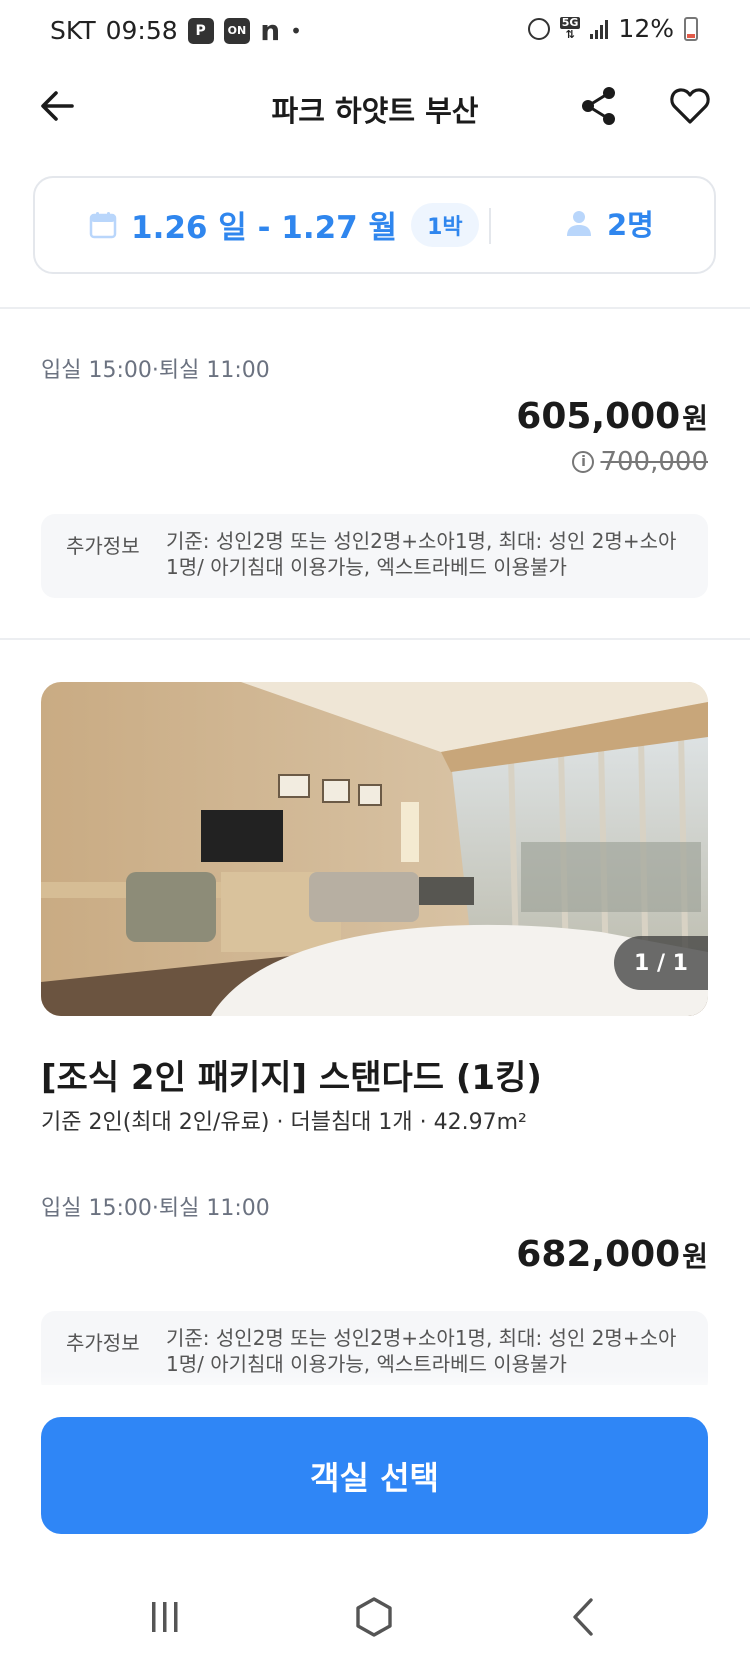  Describe the element at coordinates (200, 30) in the screenshot. I see `p-notification-icon: P` at that location.